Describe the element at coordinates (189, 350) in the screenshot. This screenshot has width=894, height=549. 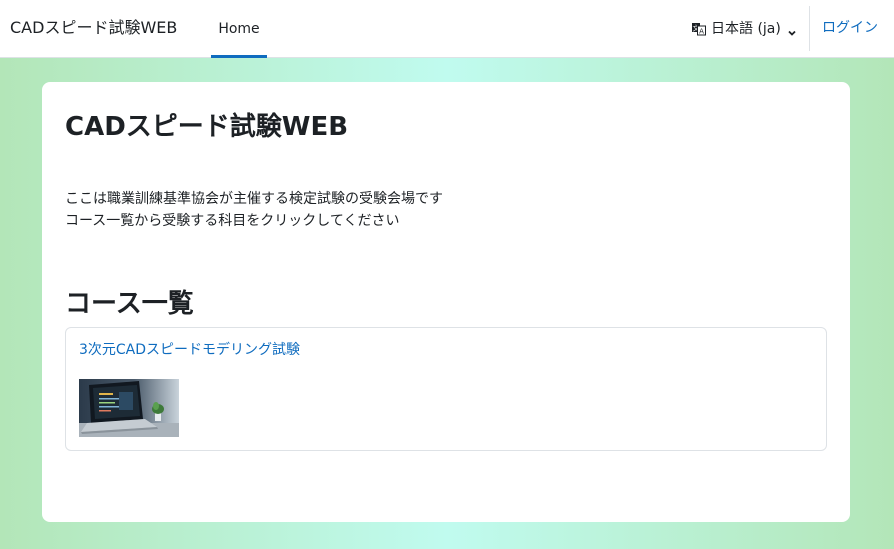
I see `course-link: 3次元CADスピードモデリング試験` at that location.